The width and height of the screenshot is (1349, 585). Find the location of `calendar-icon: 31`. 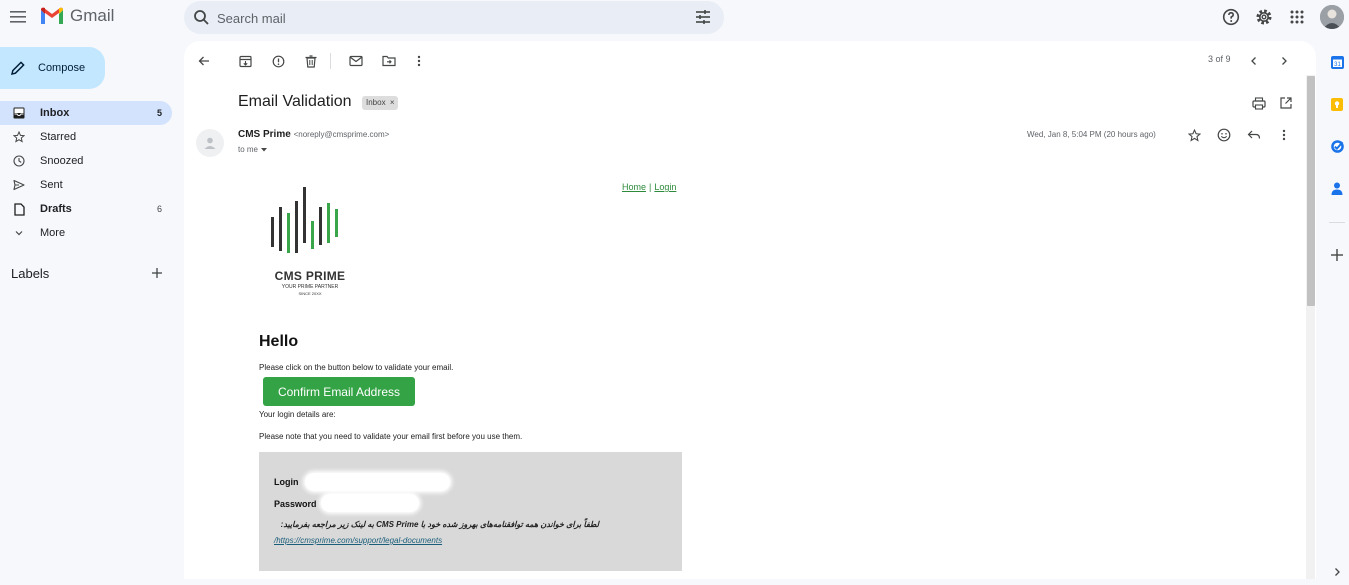

calendar-icon: 31 is located at coordinates (1337, 62).